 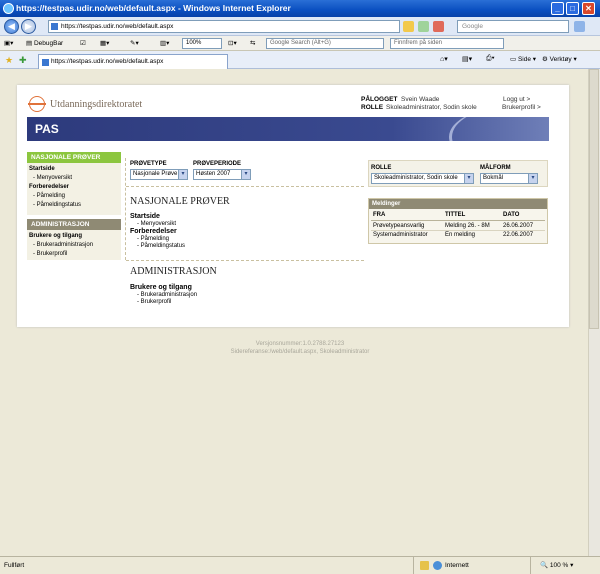 I want to click on zoom-select: 100%, so click(x=202, y=43).